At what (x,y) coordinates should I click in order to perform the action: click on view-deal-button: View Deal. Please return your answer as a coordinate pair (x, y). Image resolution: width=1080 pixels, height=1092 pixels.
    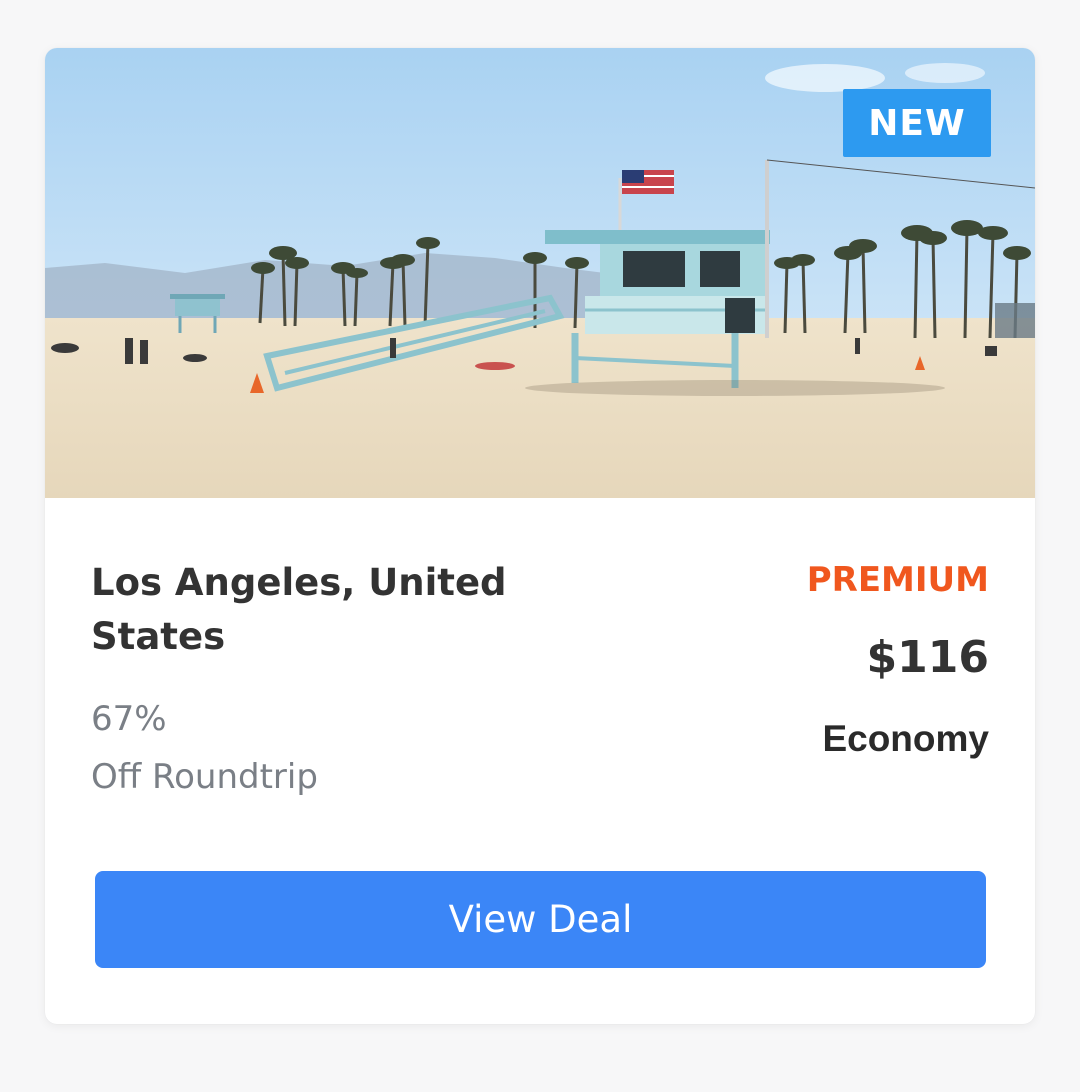
    Looking at the image, I should click on (540, 919).